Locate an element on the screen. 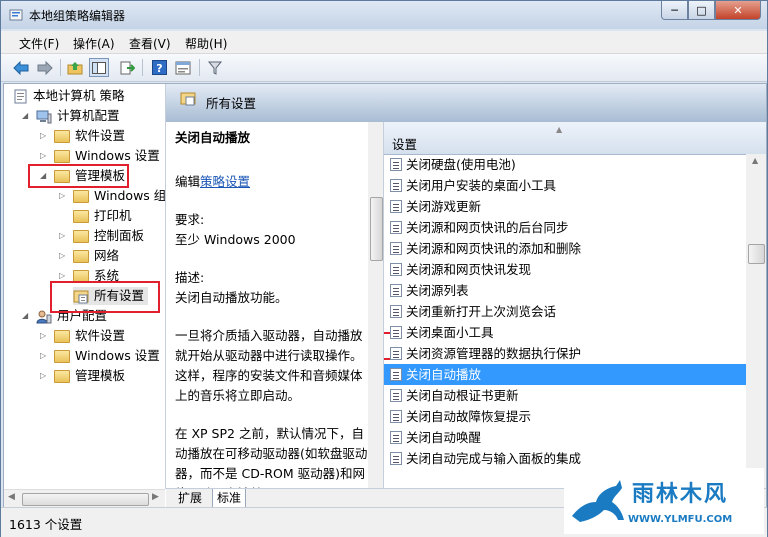 The height and width of the screenshot is (537, 768). tree-horizontal-scrollbar: ◀ ▶ is located at coordinates (84, 498).